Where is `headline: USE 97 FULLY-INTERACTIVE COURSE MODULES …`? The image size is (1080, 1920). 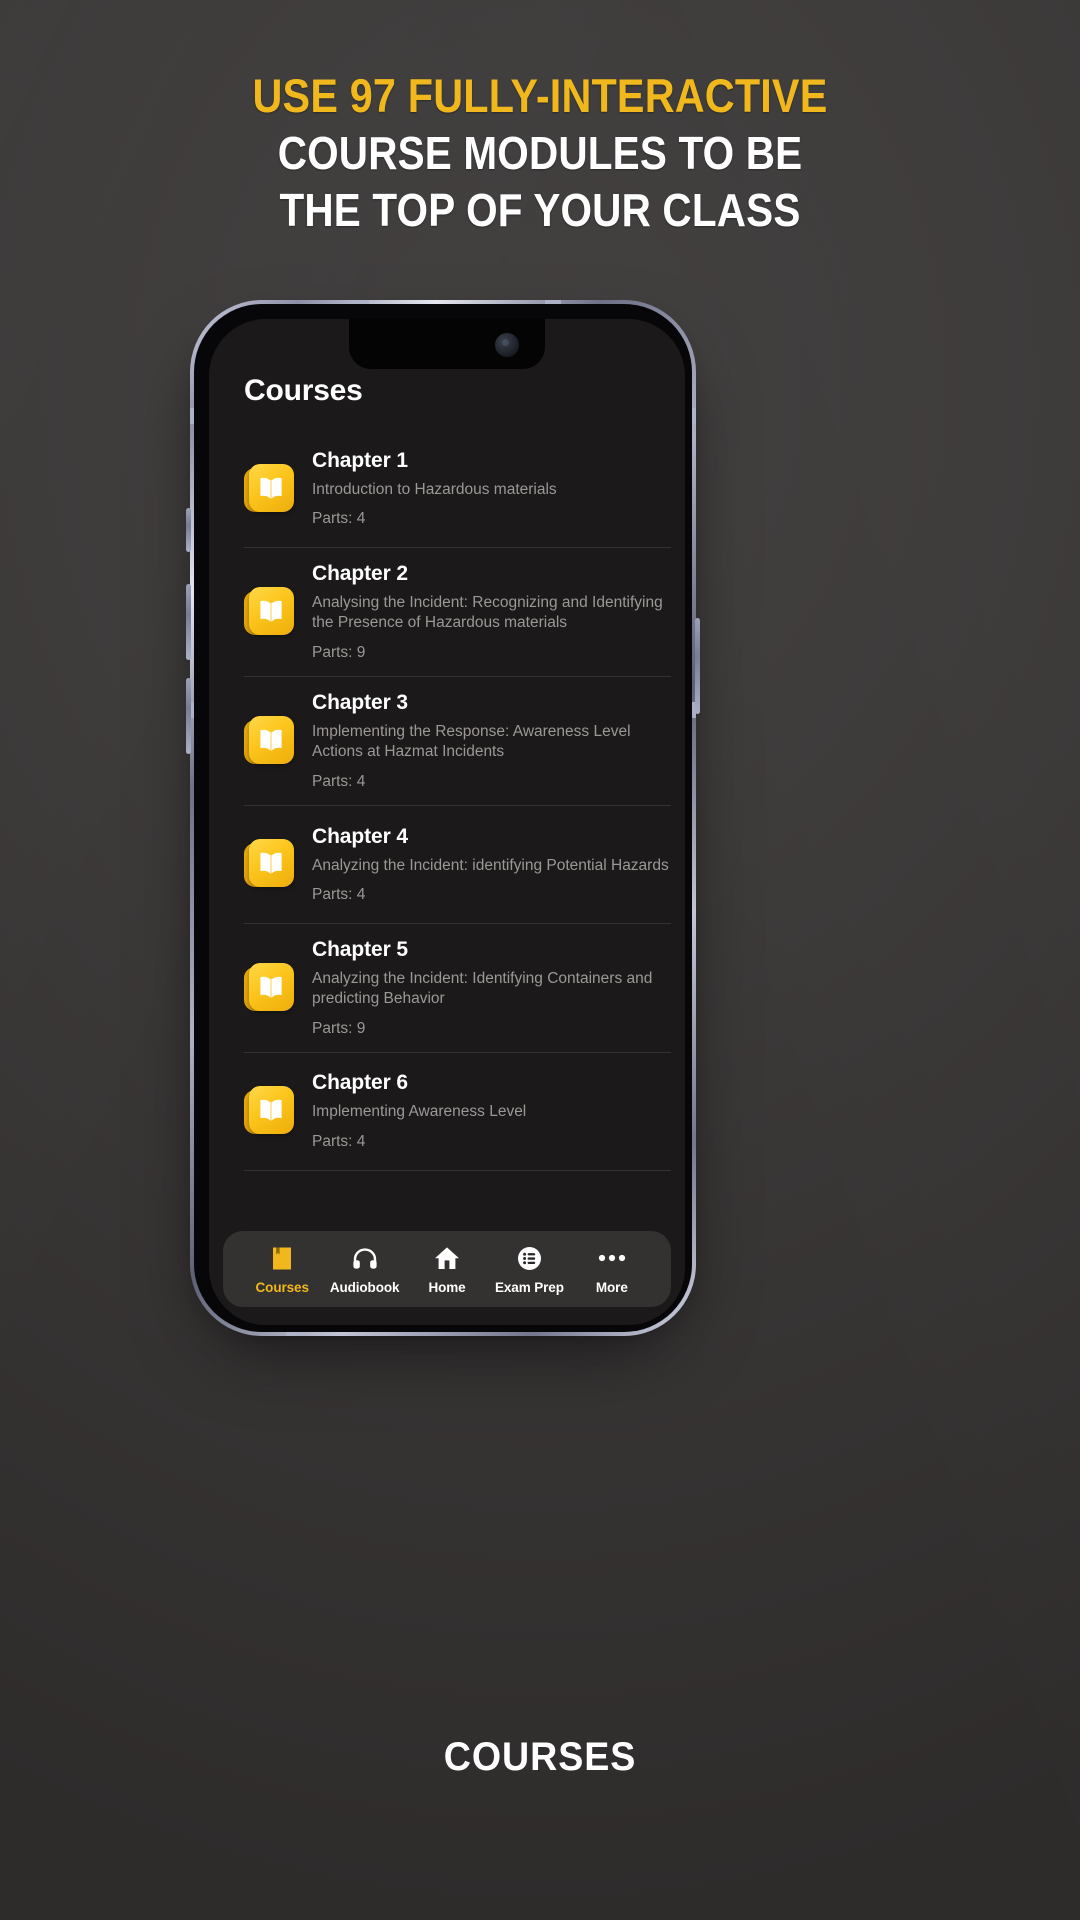
headline: USE 97 FULLY-INTERACTIVE COURSE MODULES … is located at coordinates (540, 158).